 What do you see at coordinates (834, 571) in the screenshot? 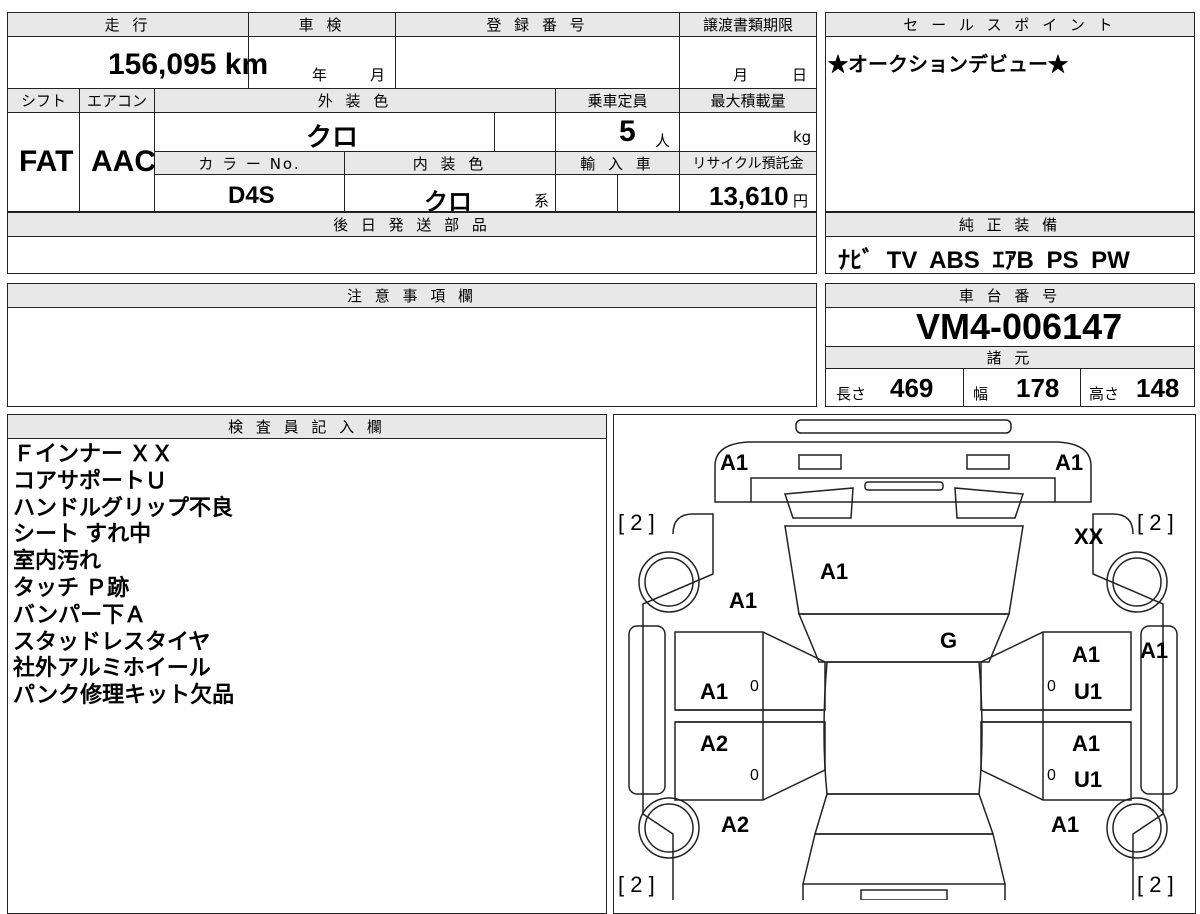
I see `mark-hood: A1` at bounding box center [834, 571].